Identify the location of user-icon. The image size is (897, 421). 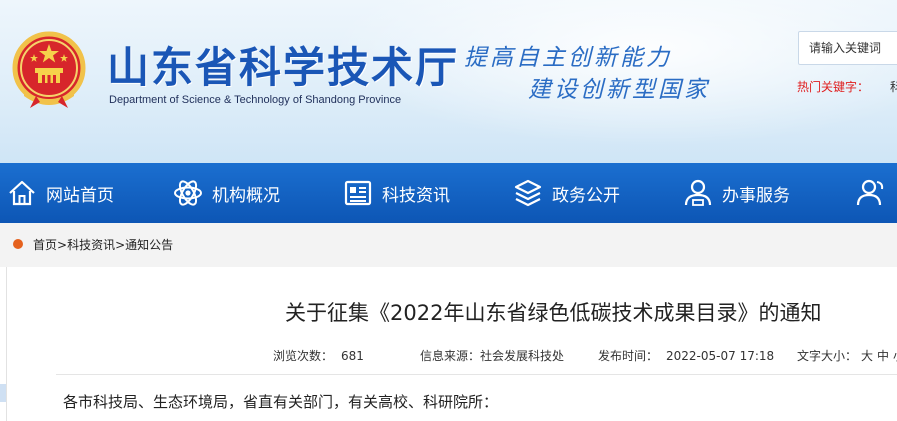
(698, 192).